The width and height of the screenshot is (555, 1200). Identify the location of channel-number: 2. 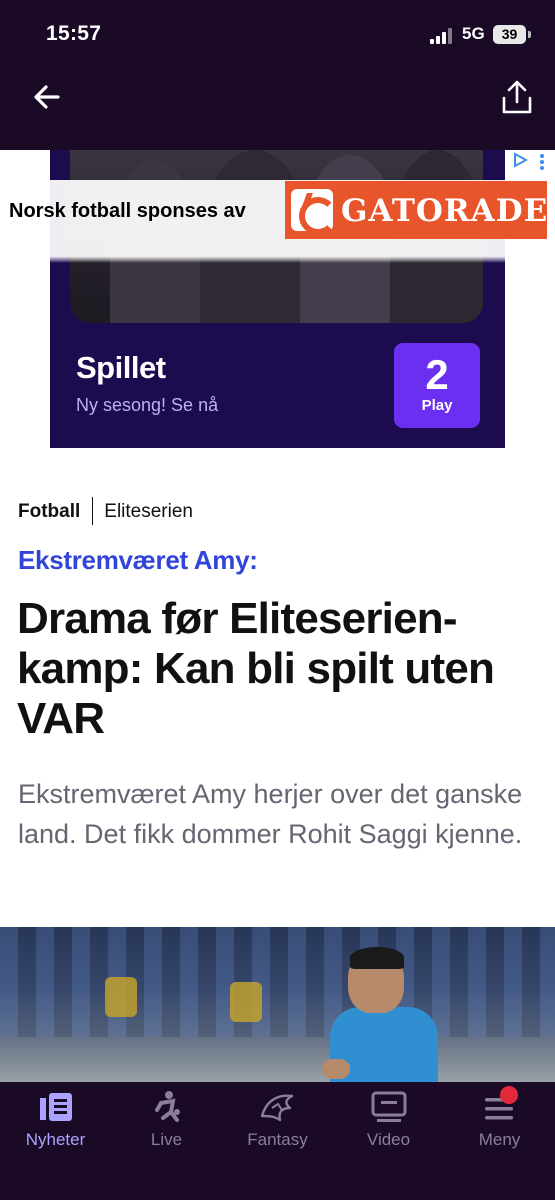
(437, 374).